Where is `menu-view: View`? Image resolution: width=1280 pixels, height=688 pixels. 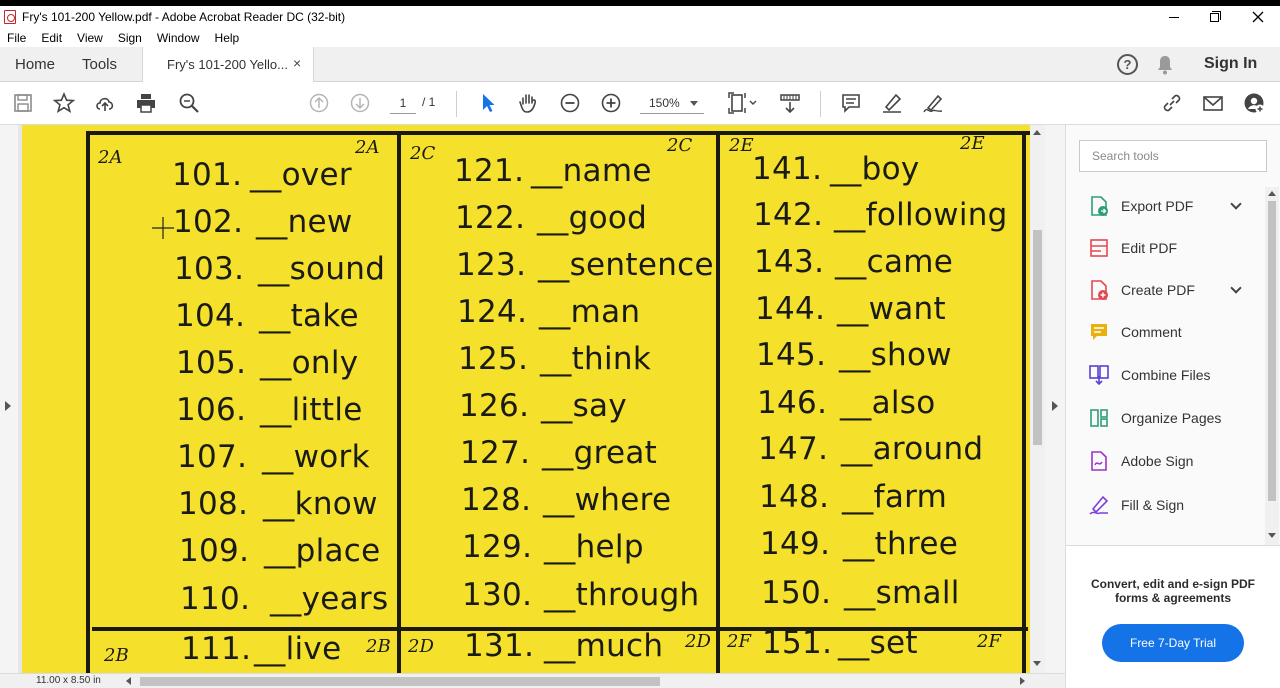 menu-view: View is located at coordinates (90, 38).